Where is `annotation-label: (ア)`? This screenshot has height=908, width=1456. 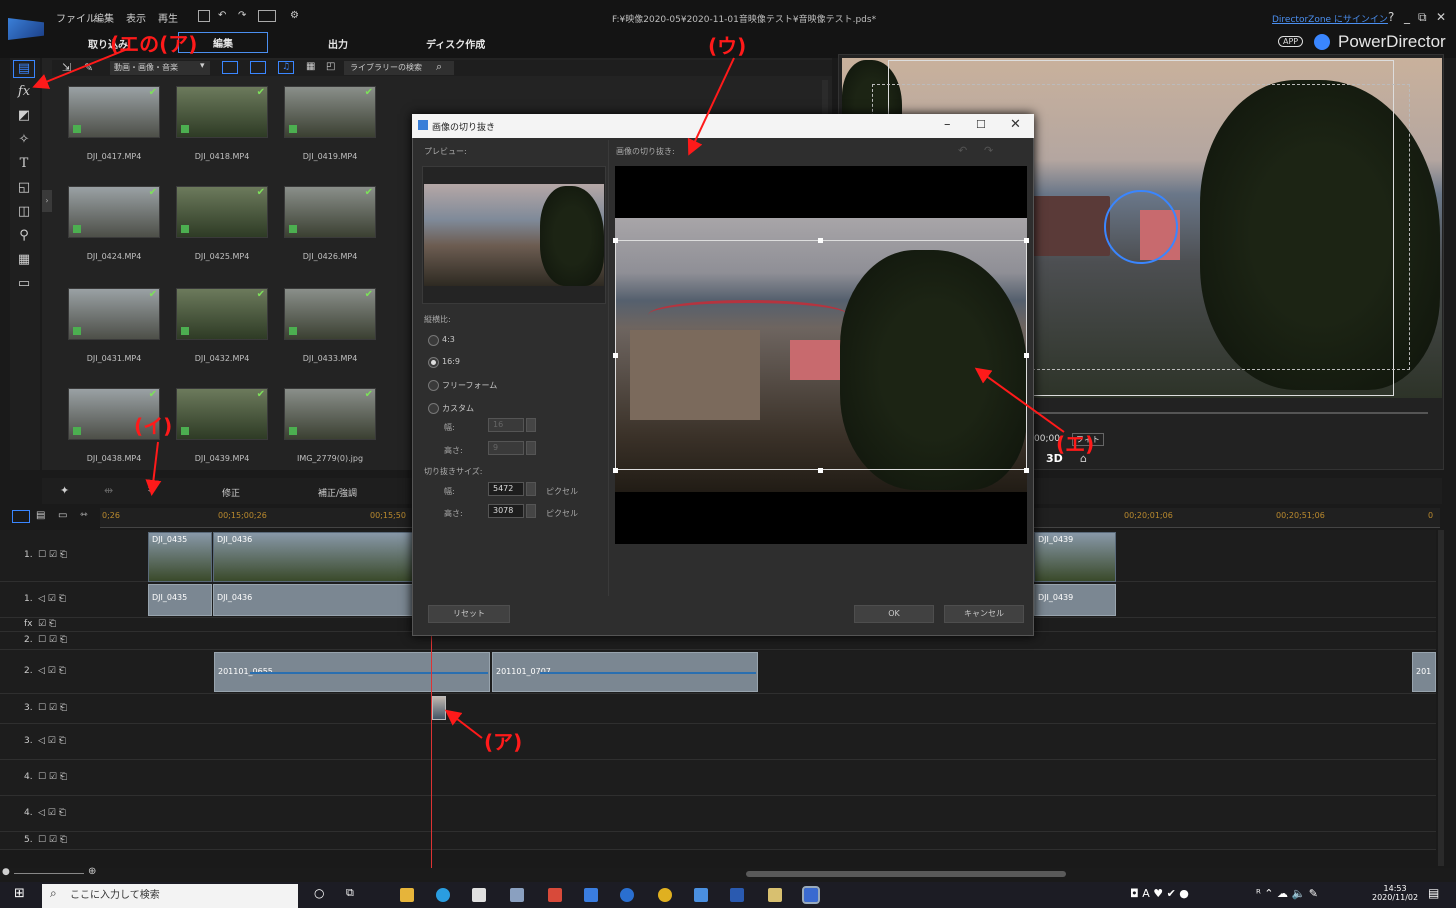
annotation-label: (ア) is located at coordinates (503, 742).